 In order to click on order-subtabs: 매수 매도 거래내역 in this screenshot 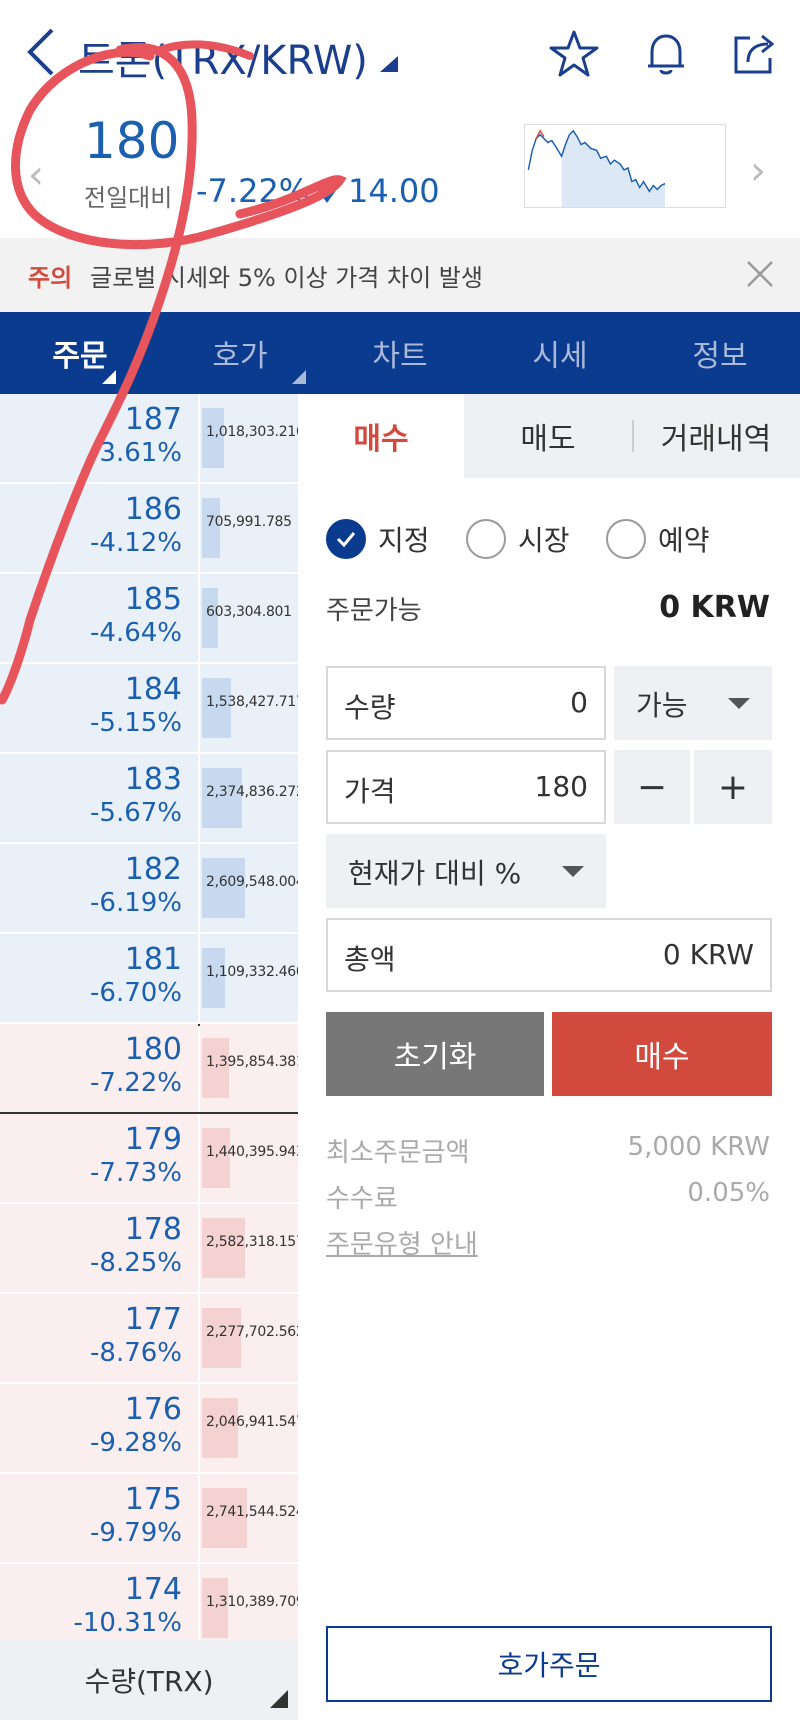, I will do `click(549, 436)`.